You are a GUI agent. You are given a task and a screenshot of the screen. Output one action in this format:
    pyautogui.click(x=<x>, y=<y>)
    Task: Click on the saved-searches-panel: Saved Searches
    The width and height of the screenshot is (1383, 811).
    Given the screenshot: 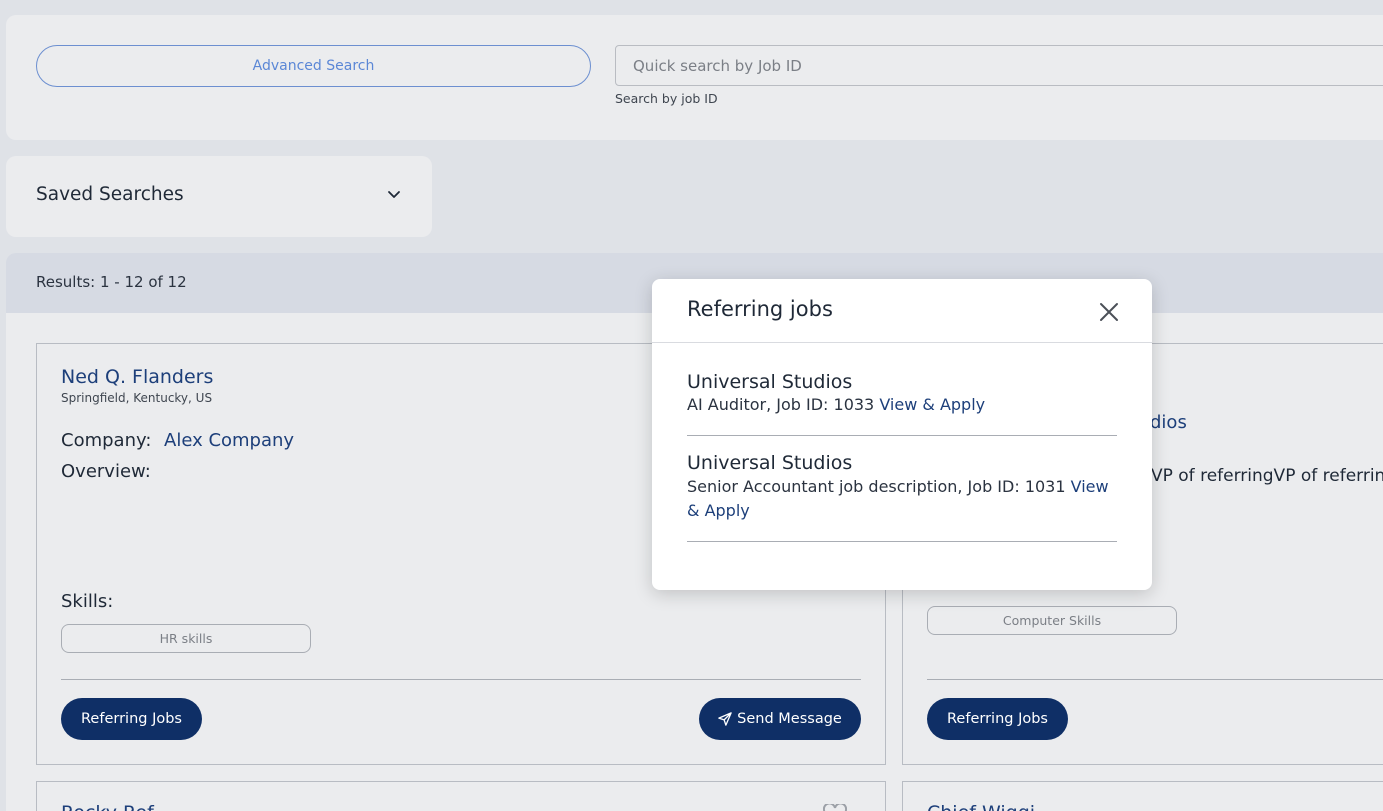 What is the action you would take?
    pyautogui.click(x=219, y=196)
    